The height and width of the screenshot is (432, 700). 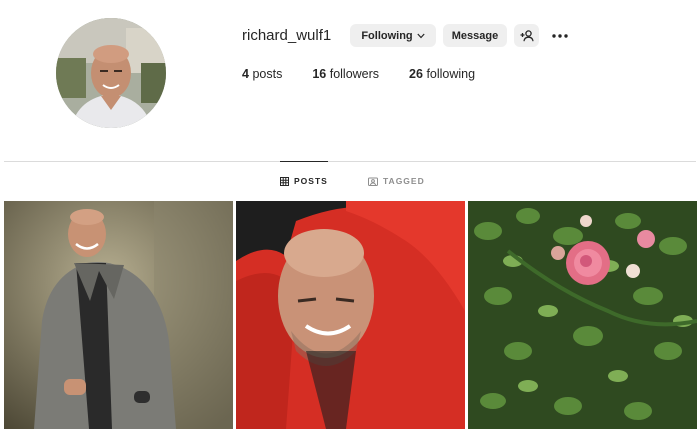 I want to click on message-button-label: Message, so click(x=475, y=35).